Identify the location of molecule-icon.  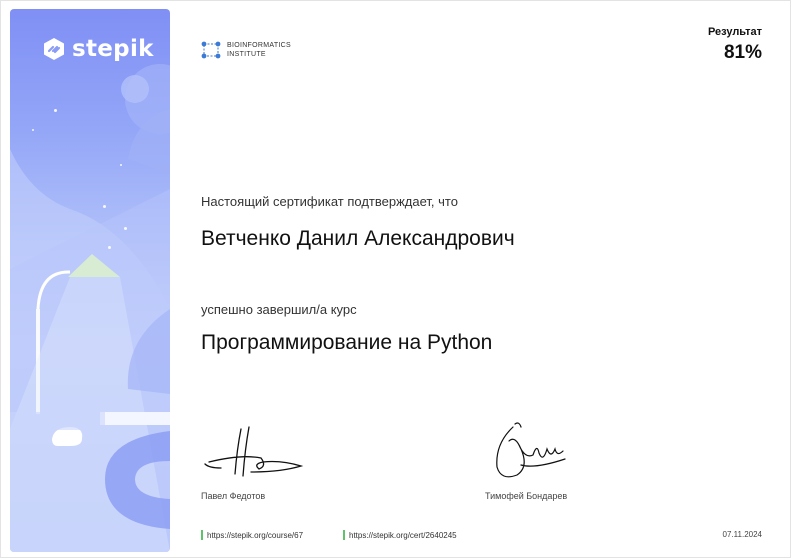
(211, 50).